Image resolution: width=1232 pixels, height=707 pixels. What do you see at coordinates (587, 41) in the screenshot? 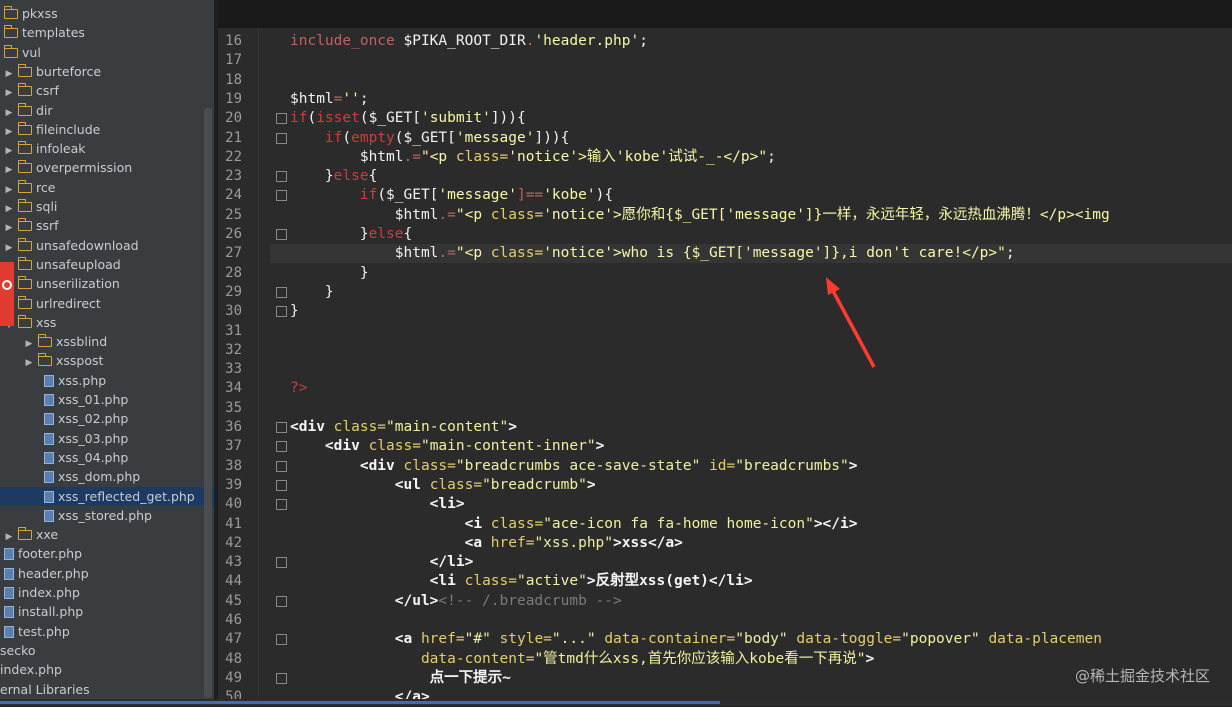
I see `code-token: 'header.php'` at bounding box center [587, 41].